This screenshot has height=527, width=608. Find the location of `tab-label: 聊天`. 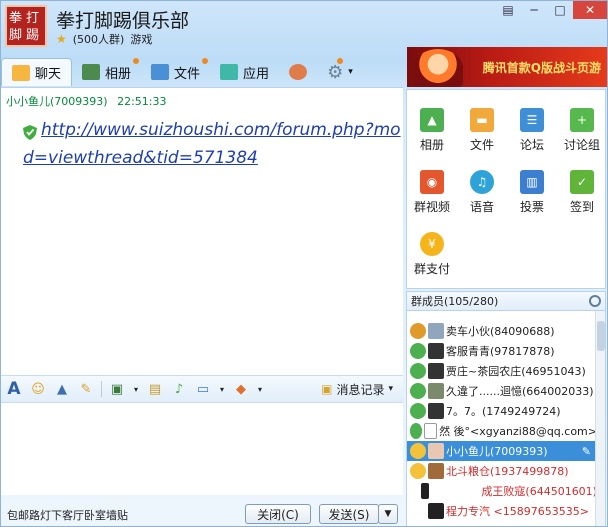

tab-label: 聊天 is located at coordinates (48, 74).